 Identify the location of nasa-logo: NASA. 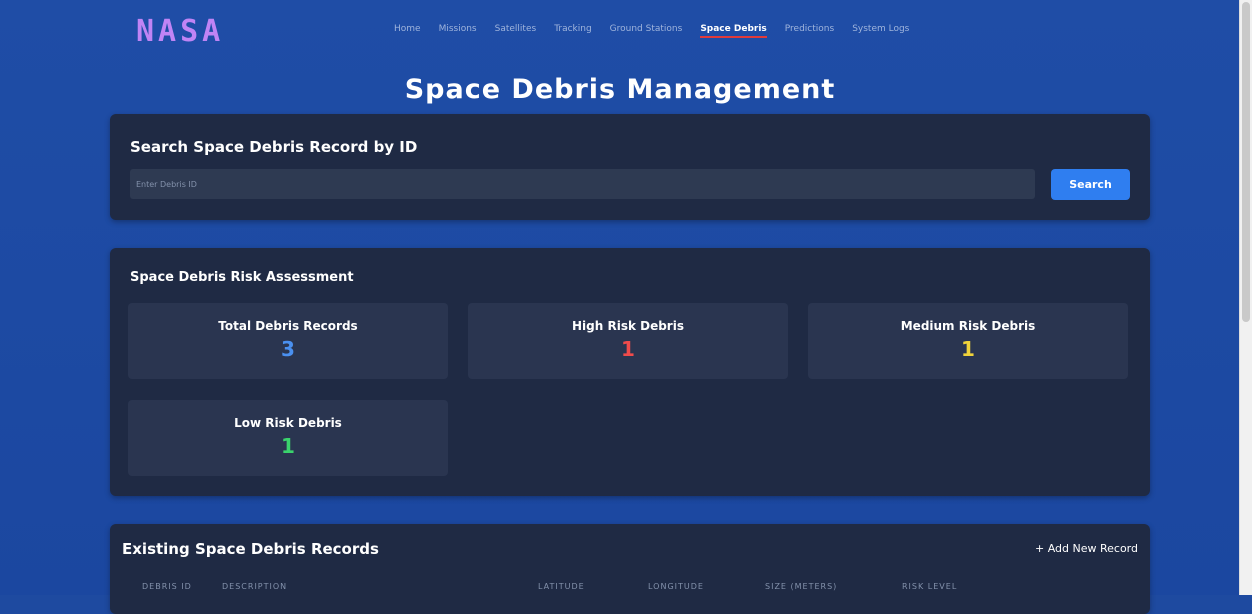
(180, 31).